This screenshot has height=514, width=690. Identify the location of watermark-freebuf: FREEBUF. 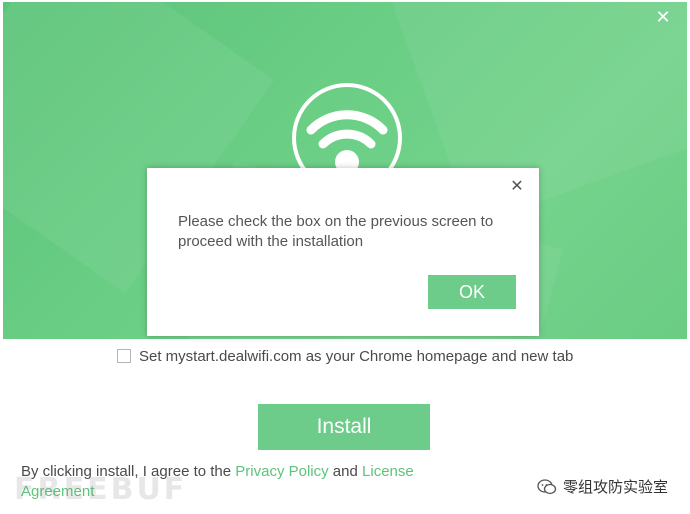
(101, 489).